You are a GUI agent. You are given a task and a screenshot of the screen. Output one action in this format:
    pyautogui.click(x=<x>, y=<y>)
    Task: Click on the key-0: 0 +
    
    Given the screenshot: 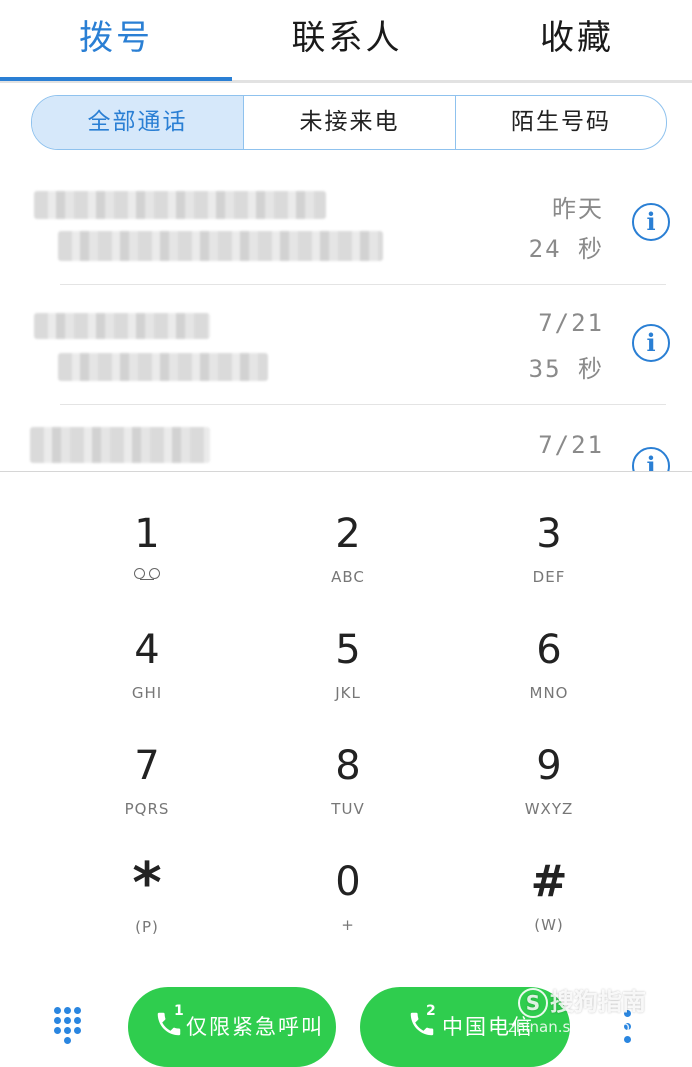 What is the action you would take?
    pyautogui.click(x=348, y=913)
    